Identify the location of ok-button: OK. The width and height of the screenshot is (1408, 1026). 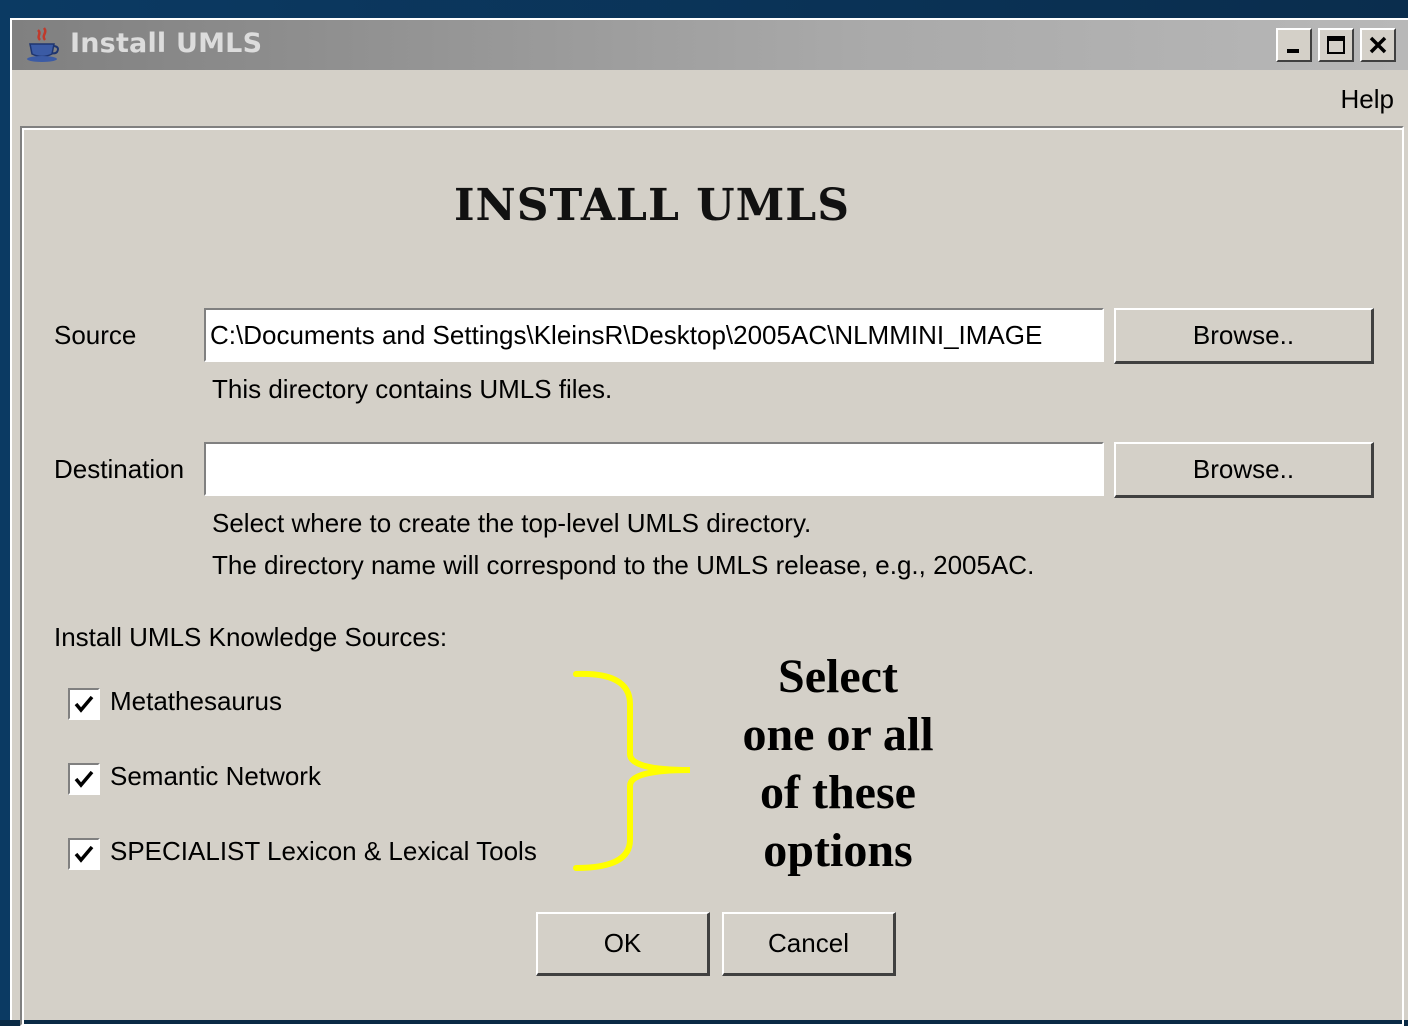
(623, 944).